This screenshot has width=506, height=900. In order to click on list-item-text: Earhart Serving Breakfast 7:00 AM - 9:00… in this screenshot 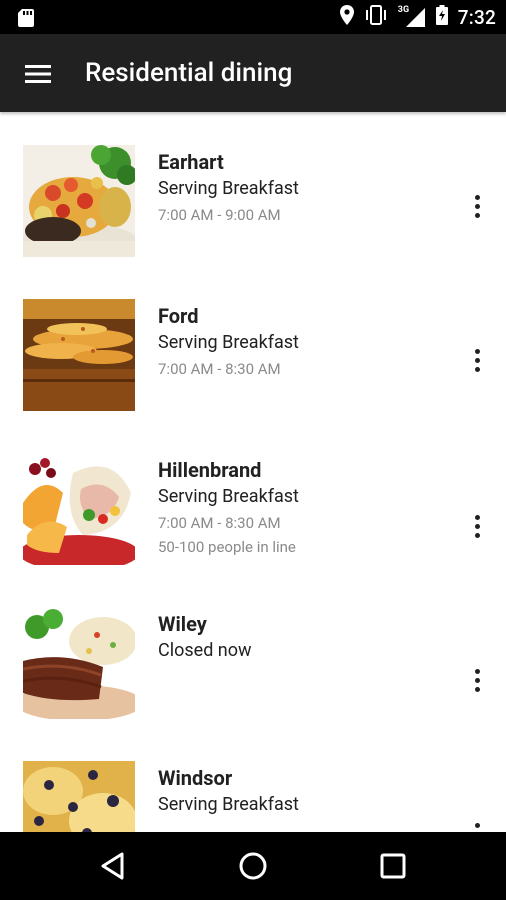, I will do `click(228, 188)`.